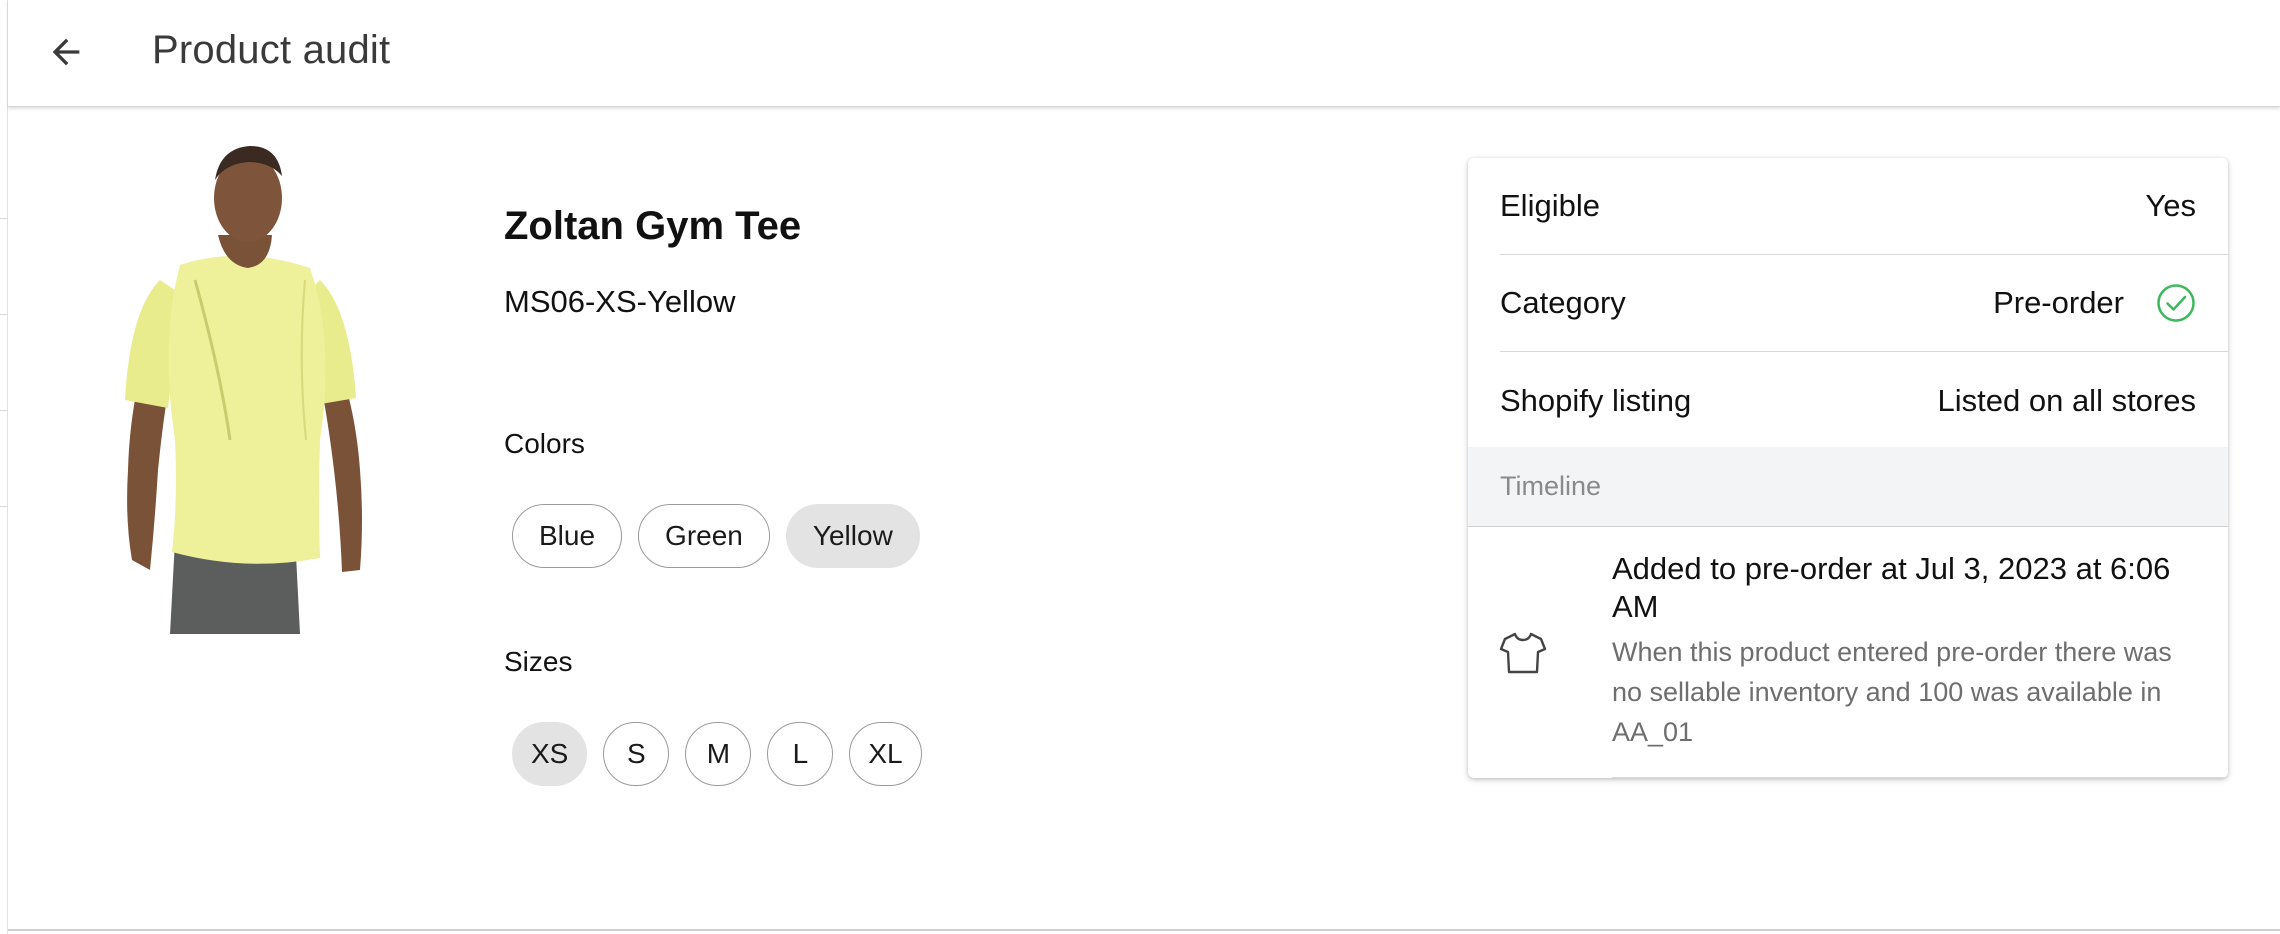 The width and height of the screenshot is (2280, 934). Describe the element at coordinates (653, 226) in the screenshot. I see `product-name: Zoltan Gym Tee` at that location.